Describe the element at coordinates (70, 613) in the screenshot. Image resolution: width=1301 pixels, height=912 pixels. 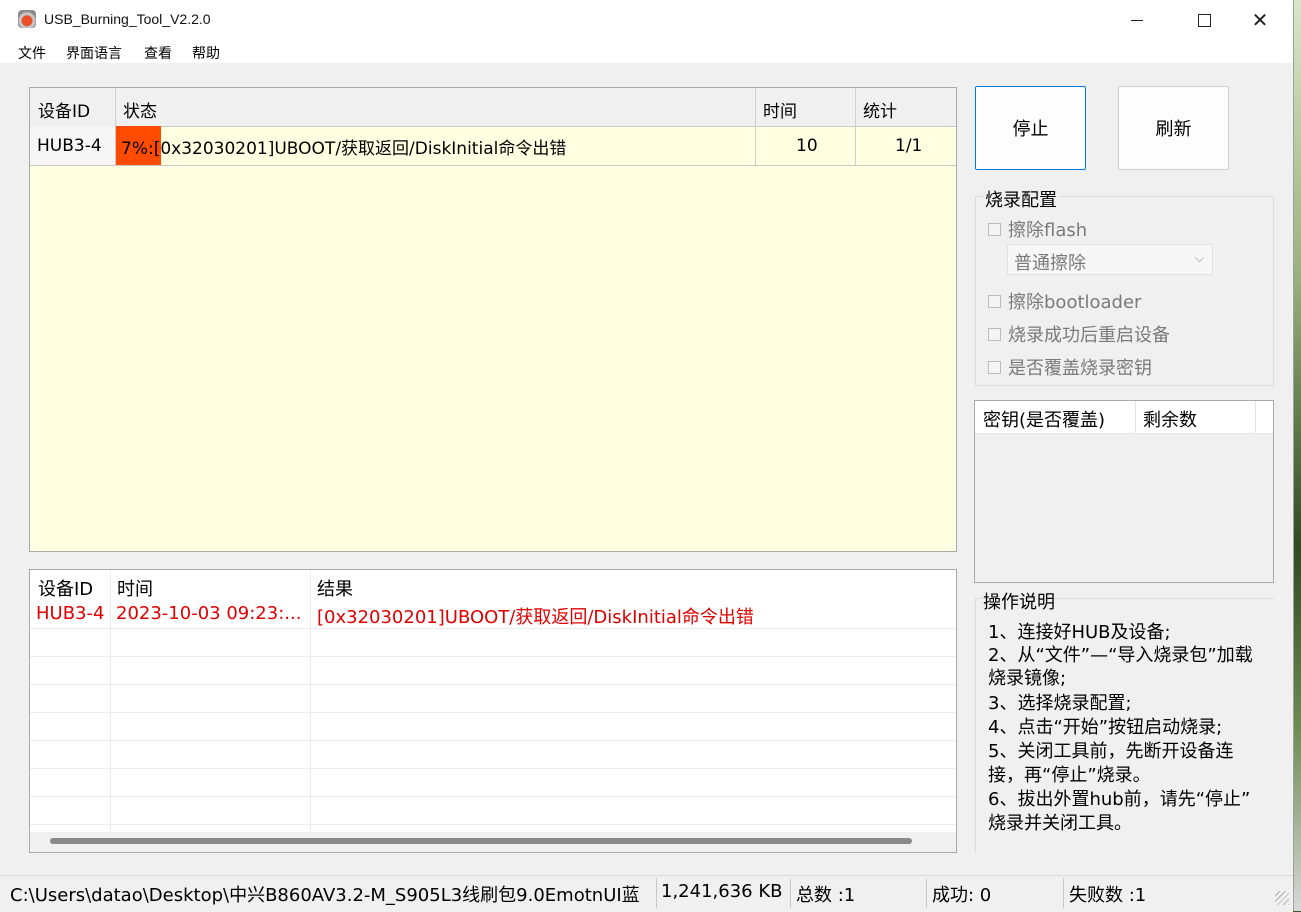
I see `log-device-id: HUB3-4` at that location.